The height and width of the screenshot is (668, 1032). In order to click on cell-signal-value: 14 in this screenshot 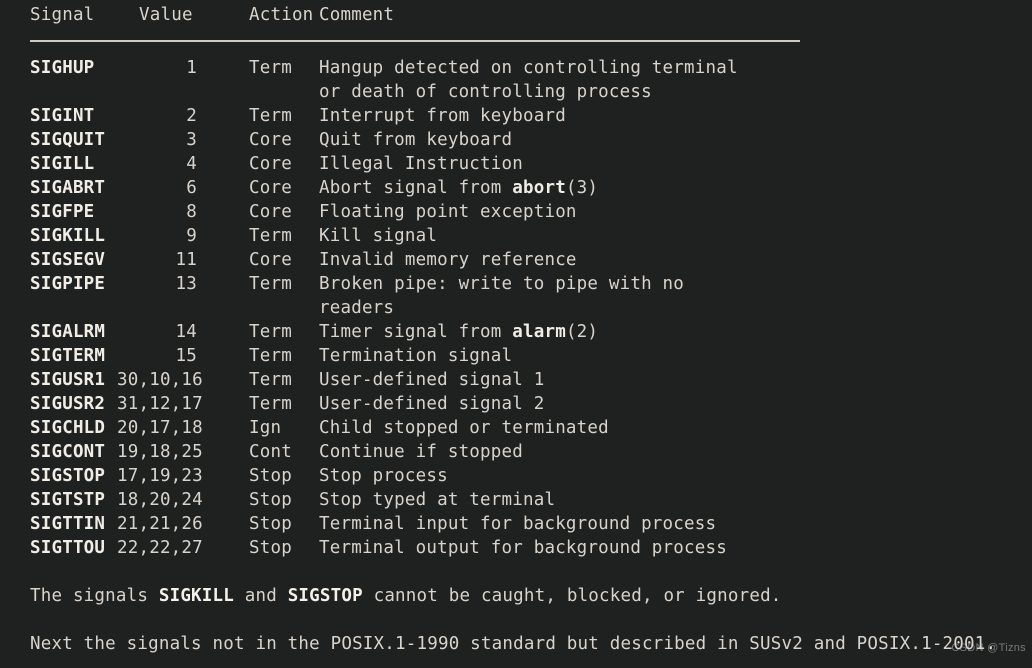, I will do `click(186, 332)`.